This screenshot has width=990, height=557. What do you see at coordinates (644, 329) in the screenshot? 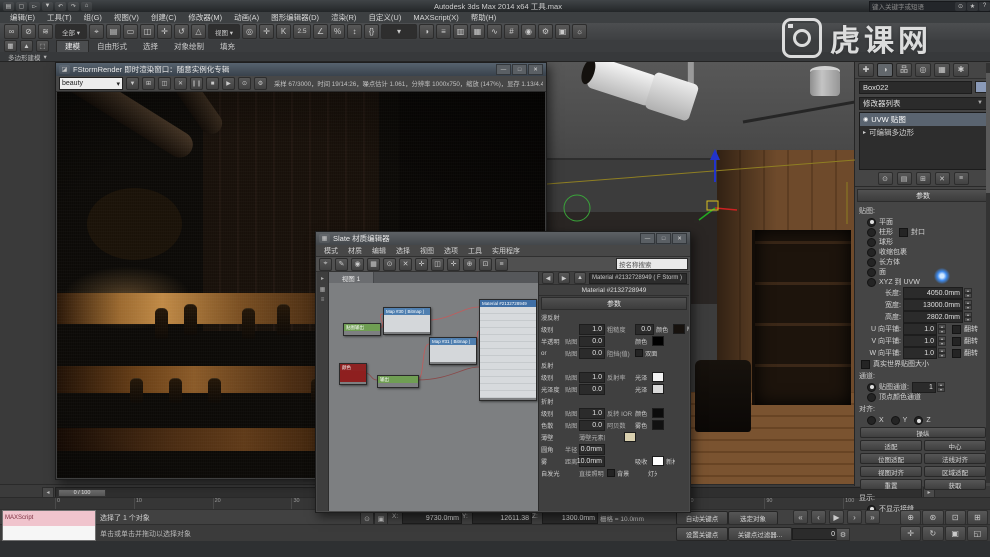
I see `param-value-field: 0.0` at bounding box center [644, 329].